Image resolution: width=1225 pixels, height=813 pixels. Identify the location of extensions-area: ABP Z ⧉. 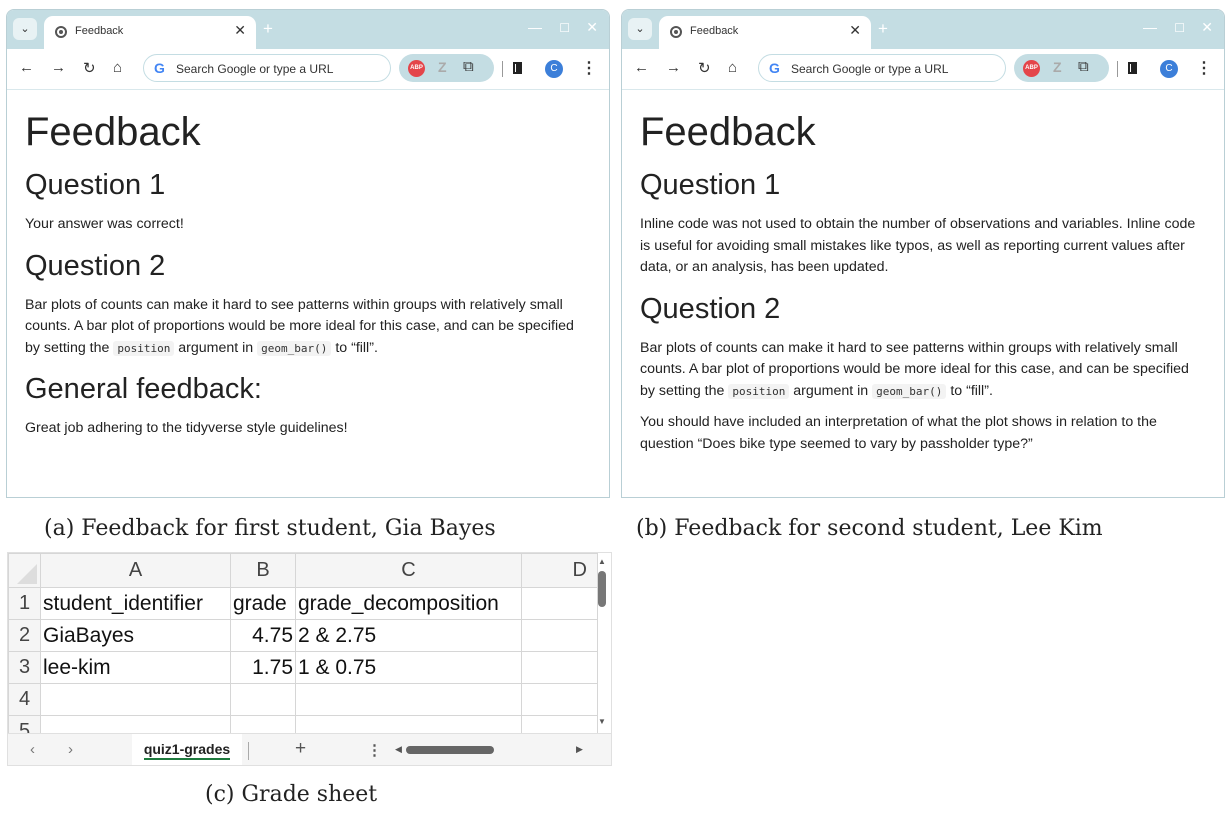
(1061, 68).